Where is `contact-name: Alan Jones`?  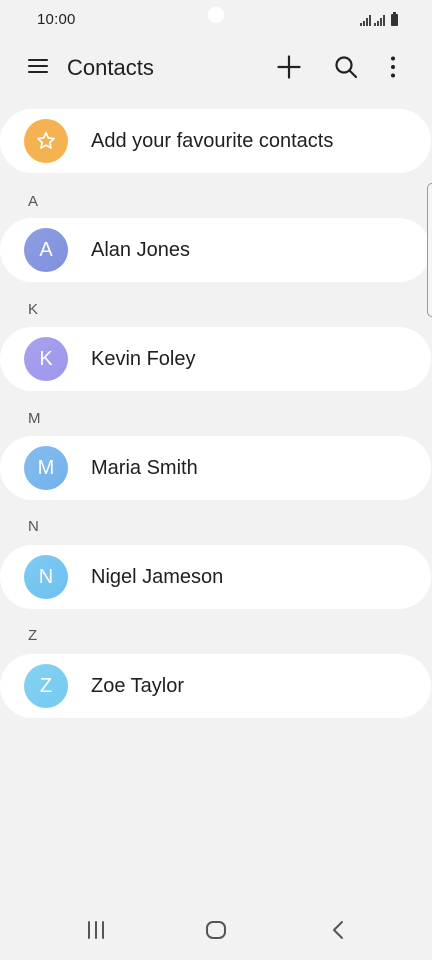
contact-name: Alan Jones is located at coordinates (140, 250).